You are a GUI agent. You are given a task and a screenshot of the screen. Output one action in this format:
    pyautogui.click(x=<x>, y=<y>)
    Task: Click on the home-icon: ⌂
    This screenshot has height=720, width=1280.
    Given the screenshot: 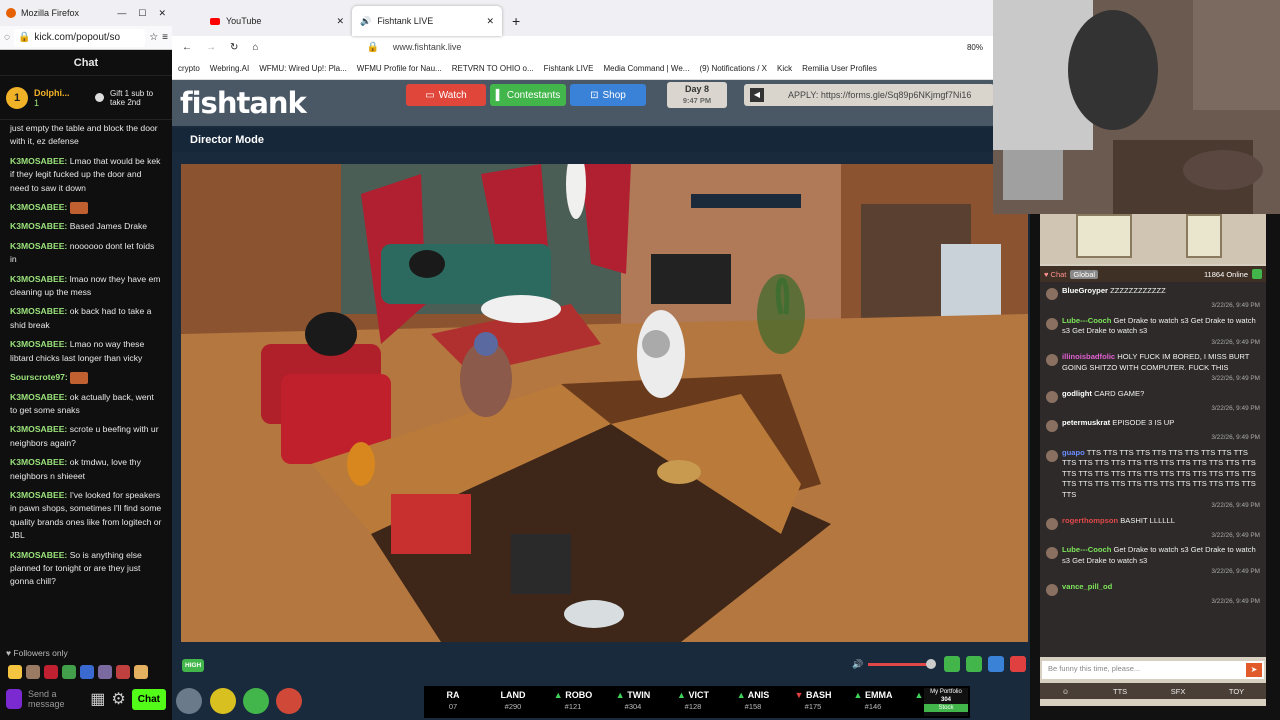 What is the action you would take?
    pyautogui.click(x=255, y=47)
    